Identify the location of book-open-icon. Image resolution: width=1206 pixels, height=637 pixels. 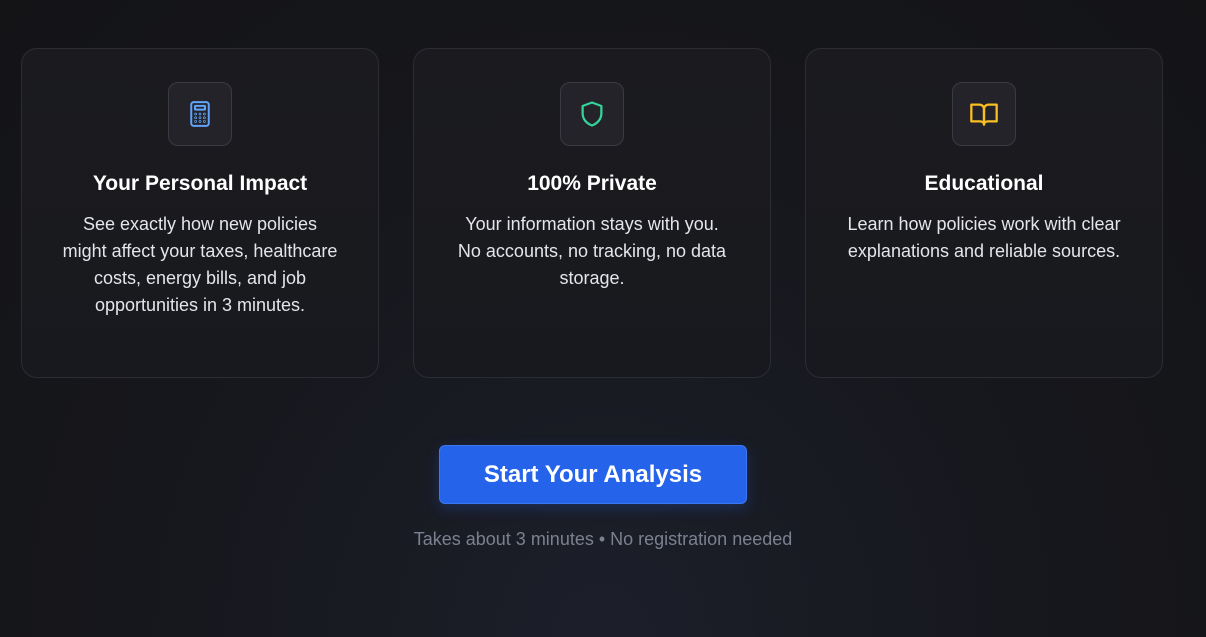
(984, 114).